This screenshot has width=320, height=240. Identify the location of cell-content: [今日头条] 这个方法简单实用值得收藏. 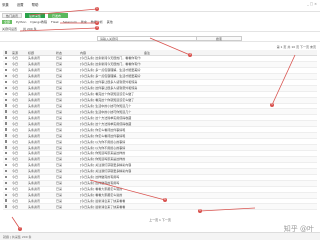
(106, 123).